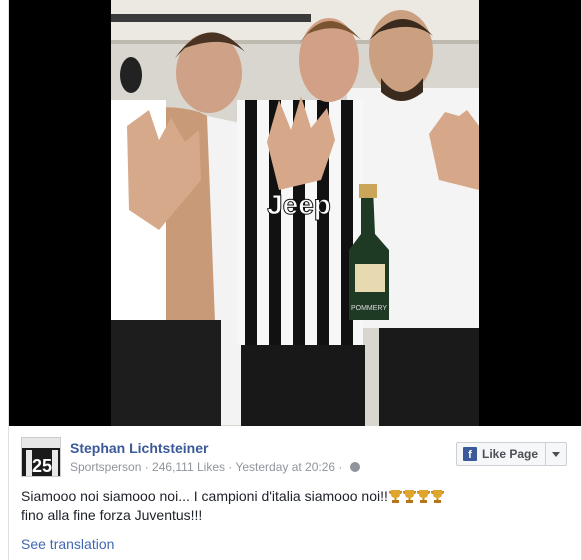  I want to click on globe-icon, so click(354, 467).